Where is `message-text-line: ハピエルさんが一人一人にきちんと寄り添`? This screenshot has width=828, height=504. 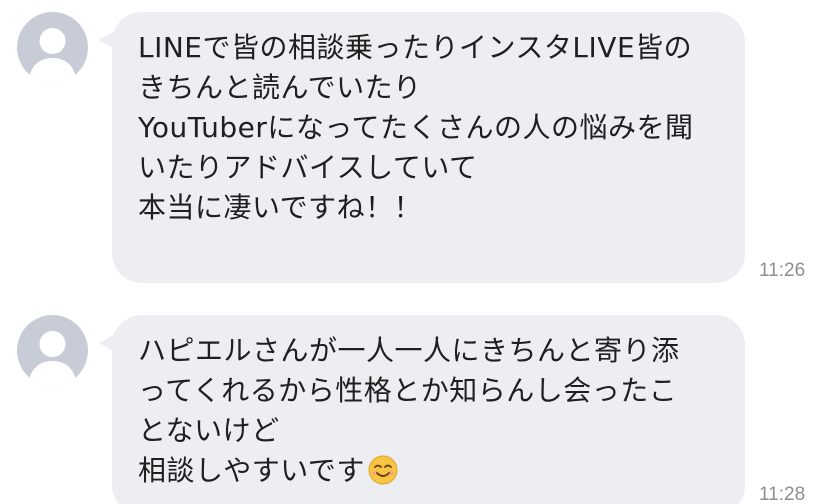 message-text-line: ハピエルさんが一人一人にきちんと寄り添 is located at coordinates (409, 350).